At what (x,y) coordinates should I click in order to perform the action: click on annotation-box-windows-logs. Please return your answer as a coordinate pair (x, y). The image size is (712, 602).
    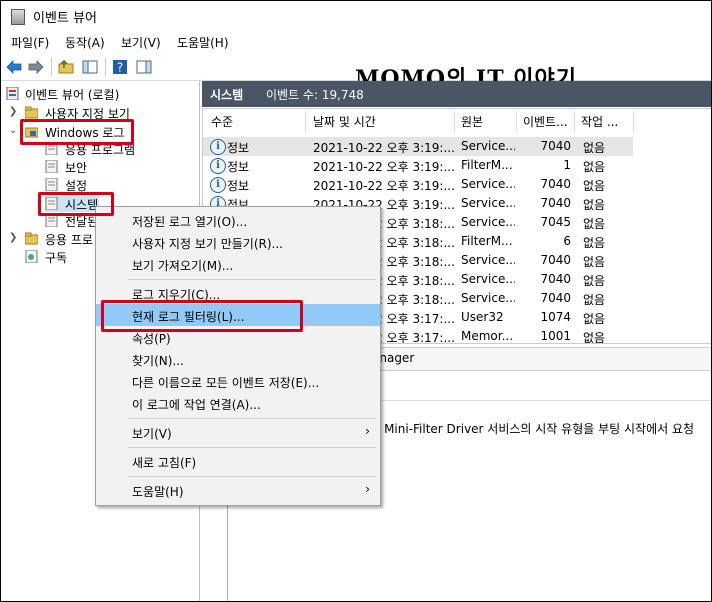
    Looking at the image, I should click on (77, 132).